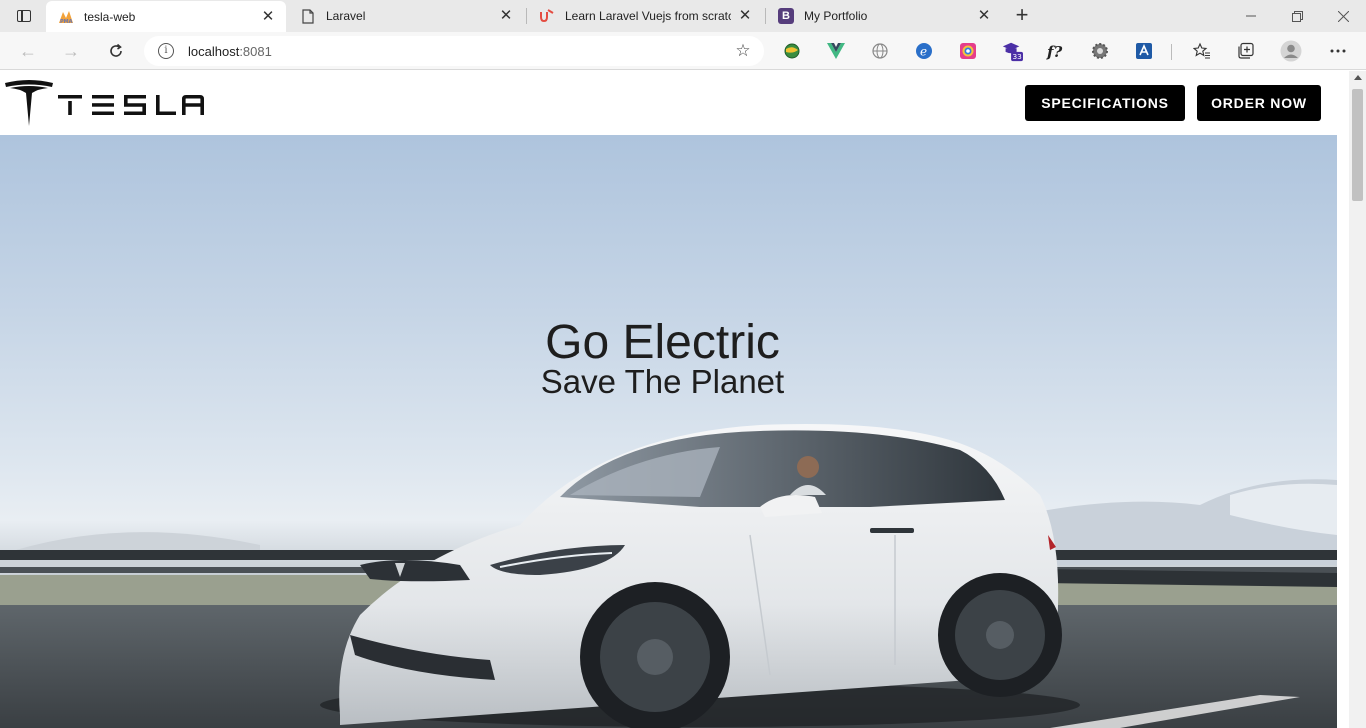 This screenshot has width=1366, height=728. What do you see at coordinates (786, 16) in the screenshot?
I see `bootstrap-icon: B` at bounding box center [786, 16].